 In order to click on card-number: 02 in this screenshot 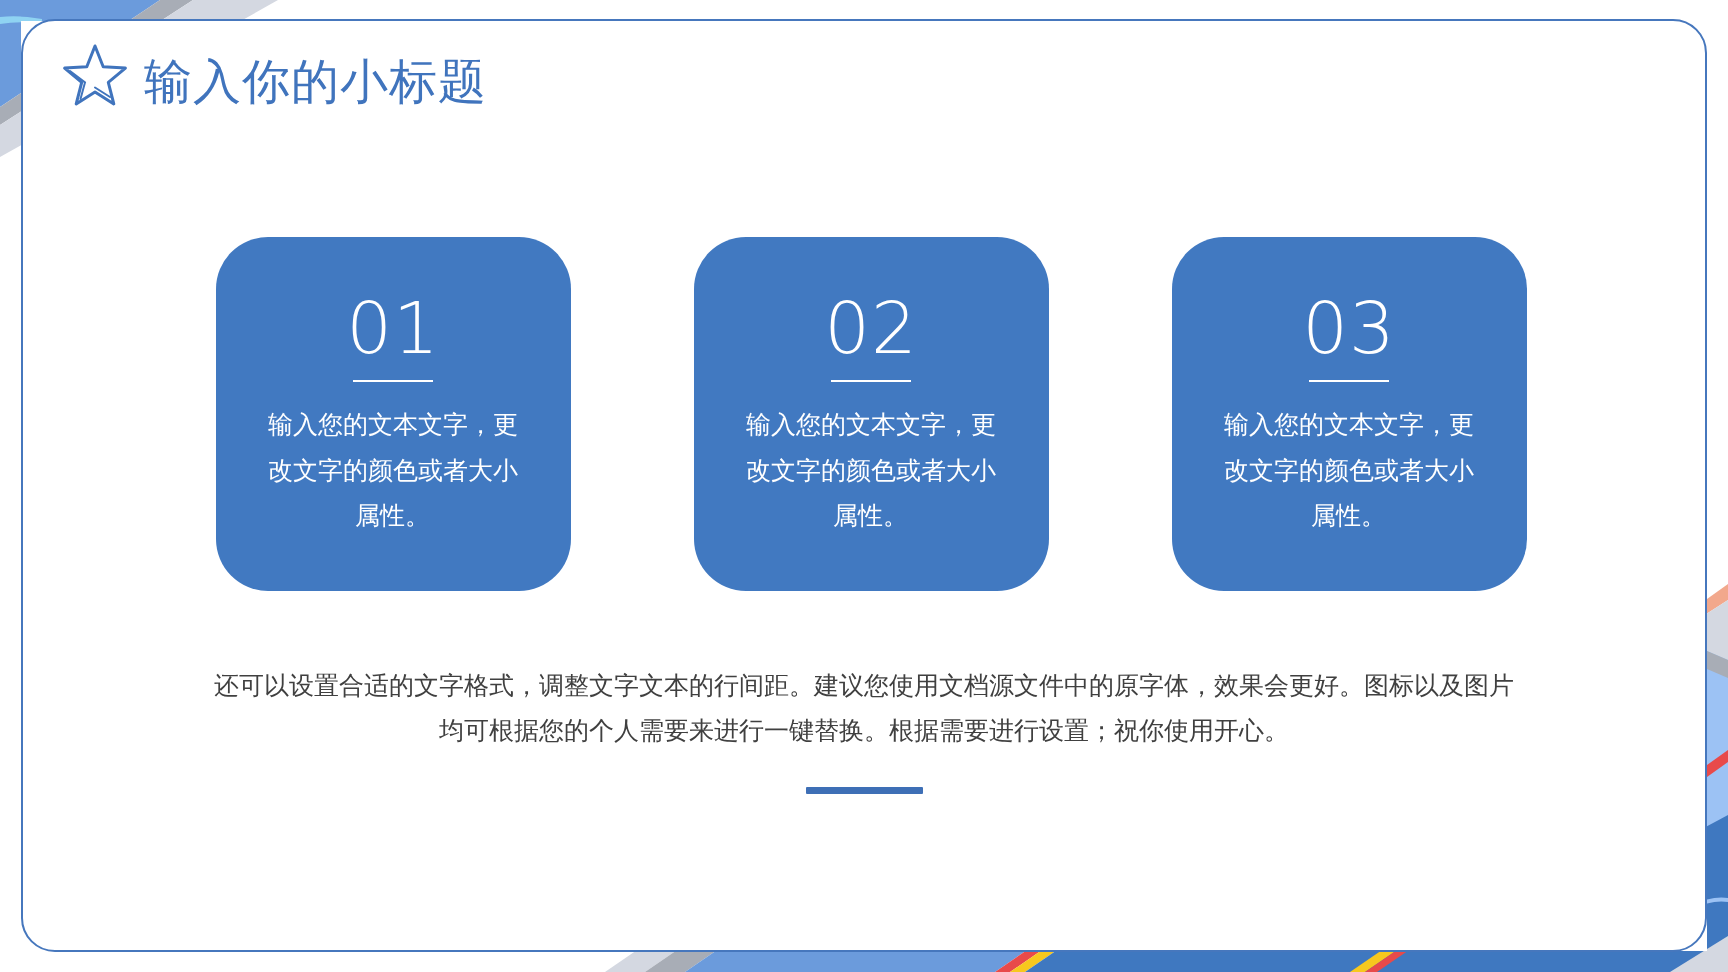, I will do `click(871, 328)`.